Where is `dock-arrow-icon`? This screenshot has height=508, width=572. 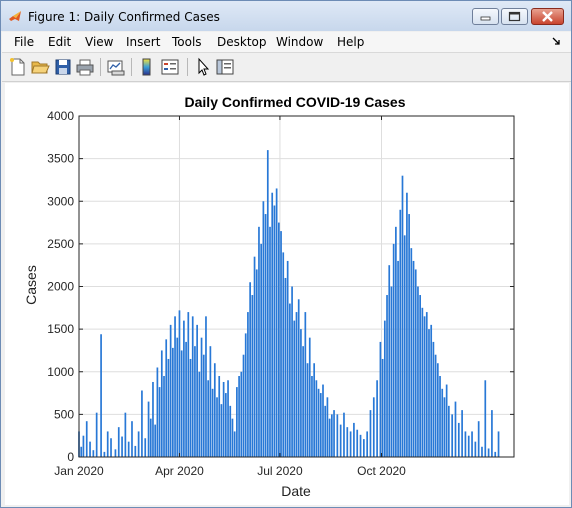
dock-arrow-icon is located at coordinates (557, 42).